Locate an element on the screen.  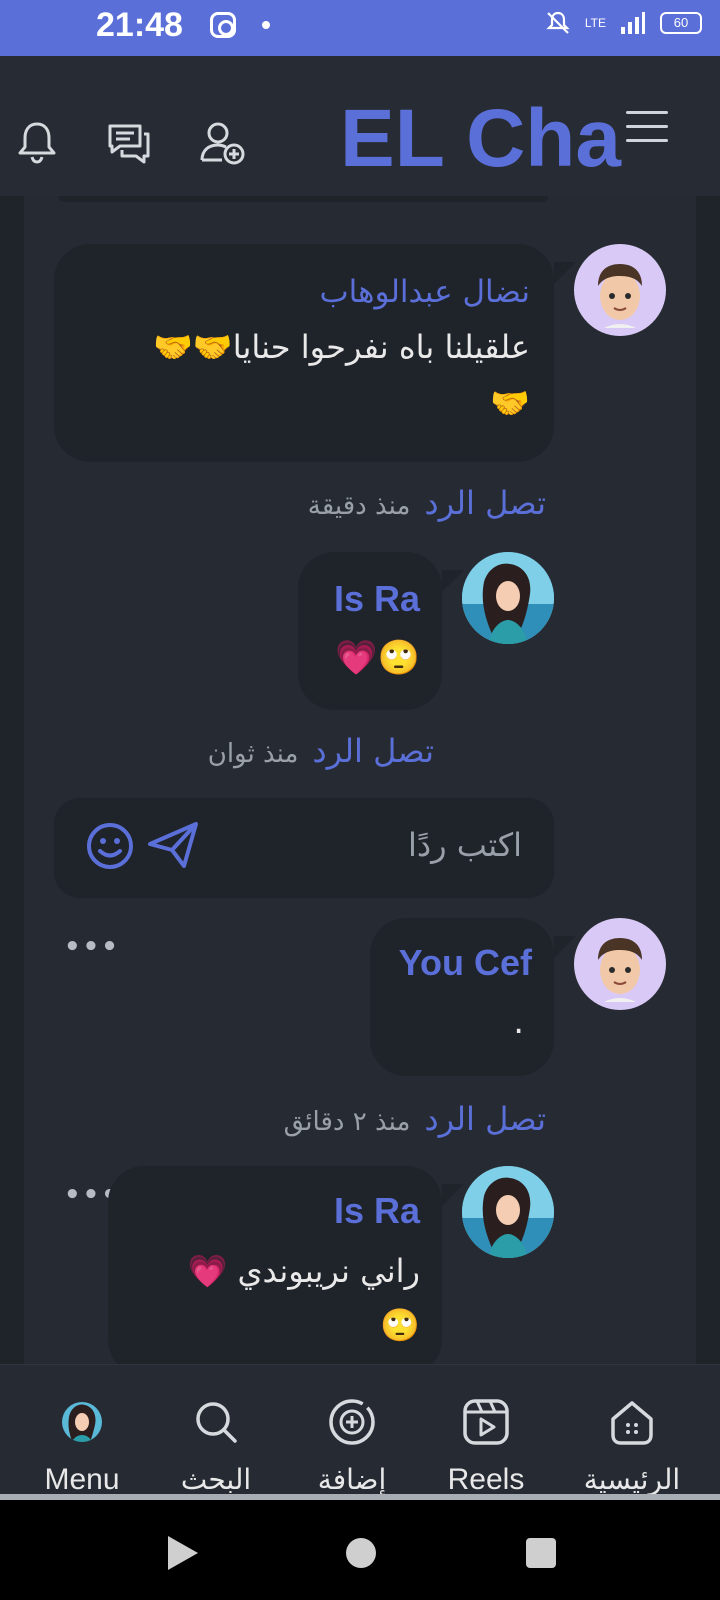
nav-search: البحث is located at coordinates (216, 1433).